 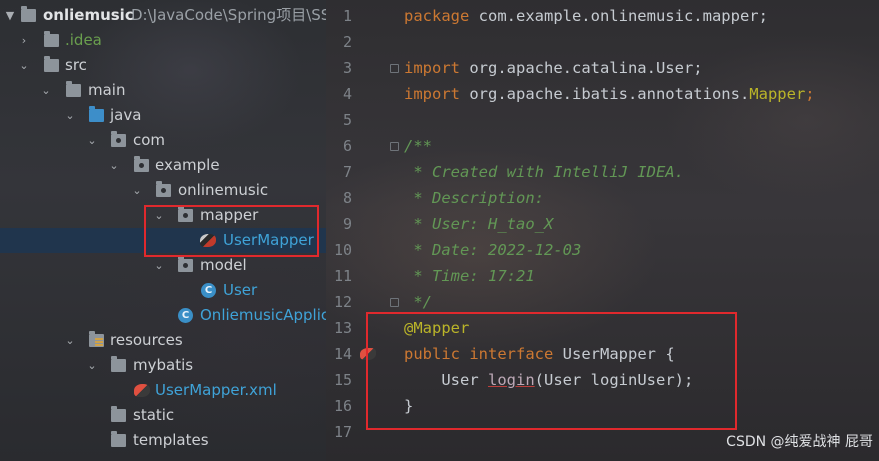 What do you see at coordinates (154, 415) in the screenshot?
I see `tree-item-label: static` at bounding box center [154, 415].